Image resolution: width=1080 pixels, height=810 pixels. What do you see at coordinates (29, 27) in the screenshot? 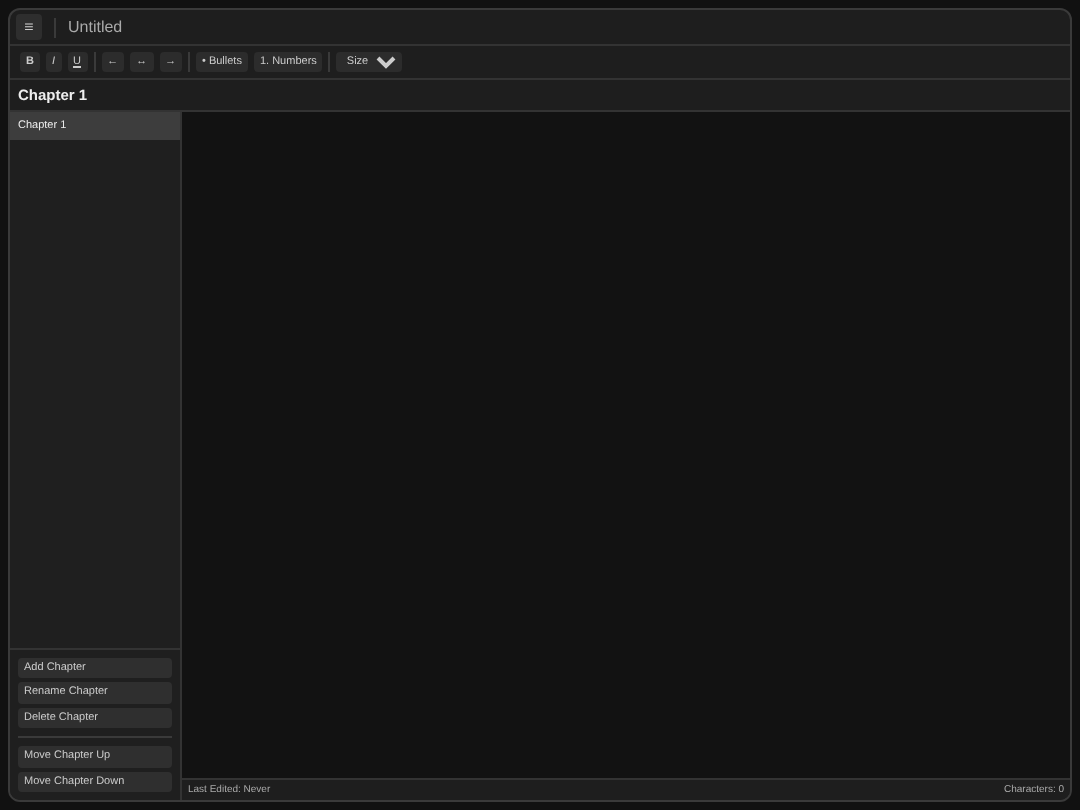
I see `menu-button: ≡` at bounding box center [29, 27].